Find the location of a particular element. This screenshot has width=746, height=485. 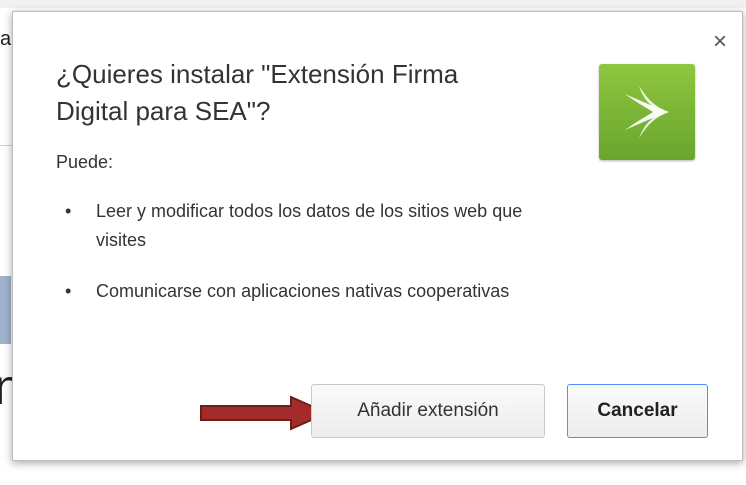

background-strip is located at coordinates (373, 4).